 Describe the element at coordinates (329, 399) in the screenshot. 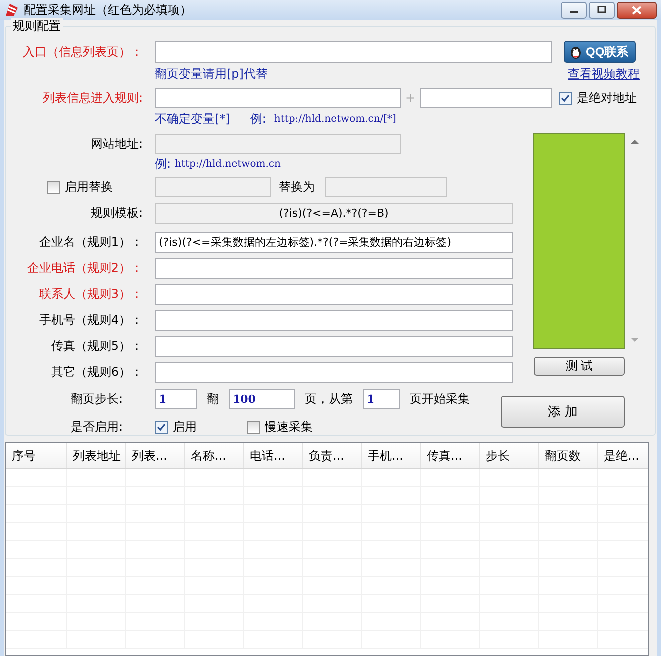

I see `start-page-label: 页，从第` at that location.